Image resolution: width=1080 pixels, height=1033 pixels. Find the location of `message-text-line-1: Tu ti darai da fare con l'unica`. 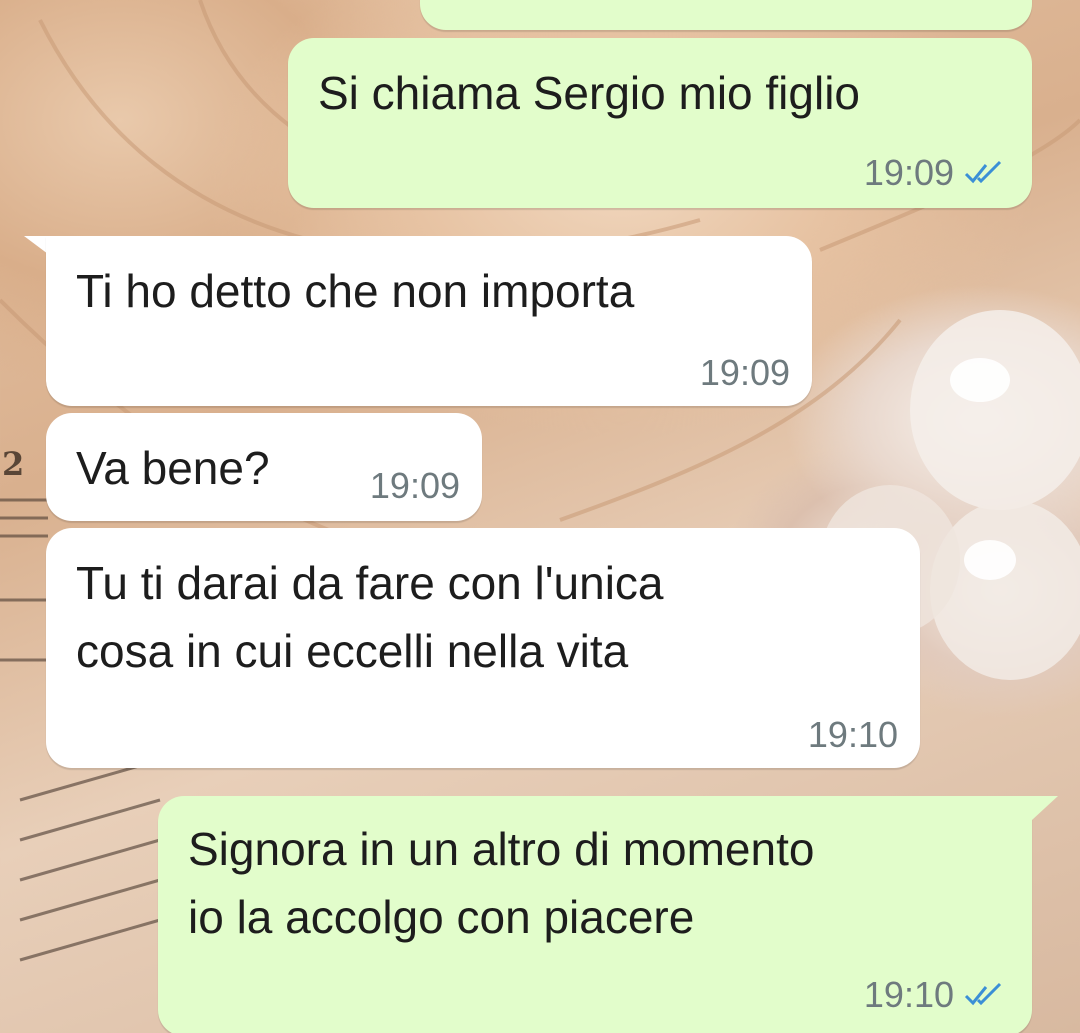

message-text-line-1: Tu ti darai da fare con l'unica is located at coordinates (370, 583).